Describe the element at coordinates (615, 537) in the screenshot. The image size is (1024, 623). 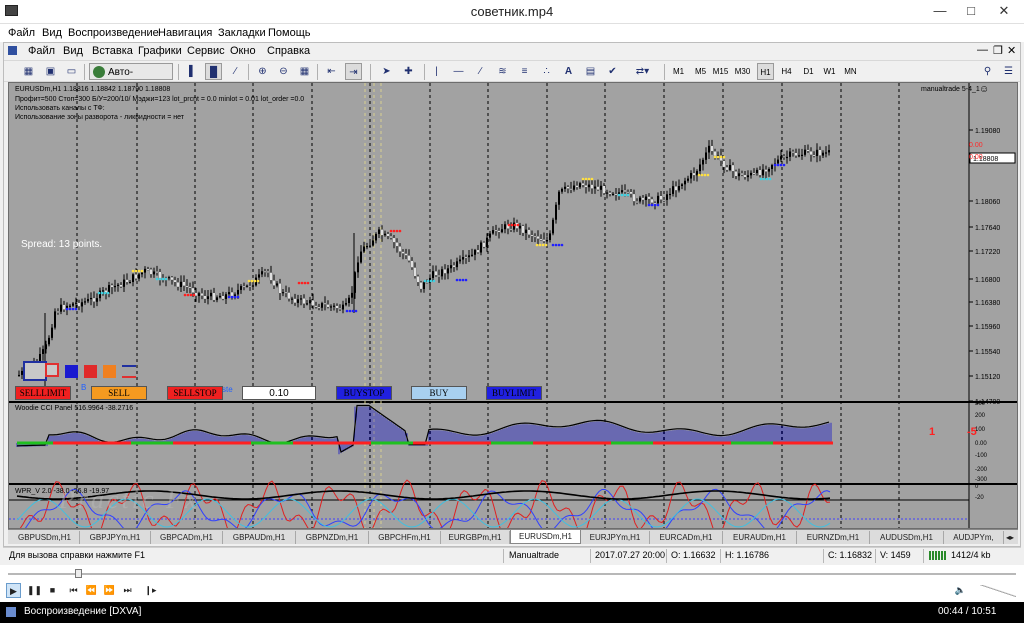
I see `tab-eurjpym: EURJPYm,H1` at that location.